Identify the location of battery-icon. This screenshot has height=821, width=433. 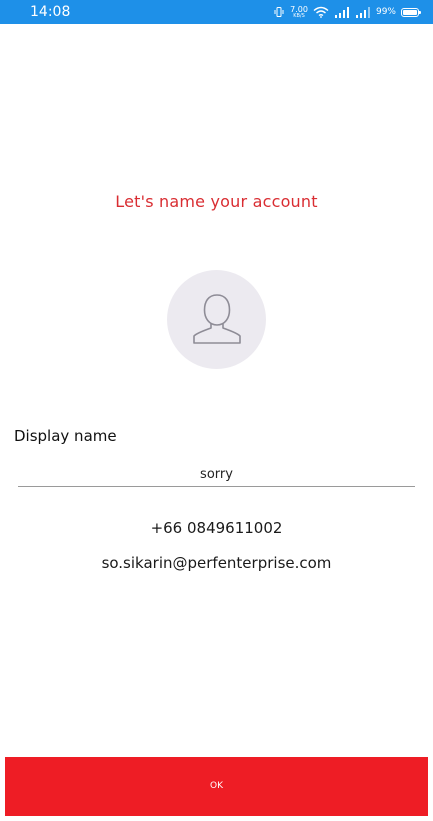
(411, 12).